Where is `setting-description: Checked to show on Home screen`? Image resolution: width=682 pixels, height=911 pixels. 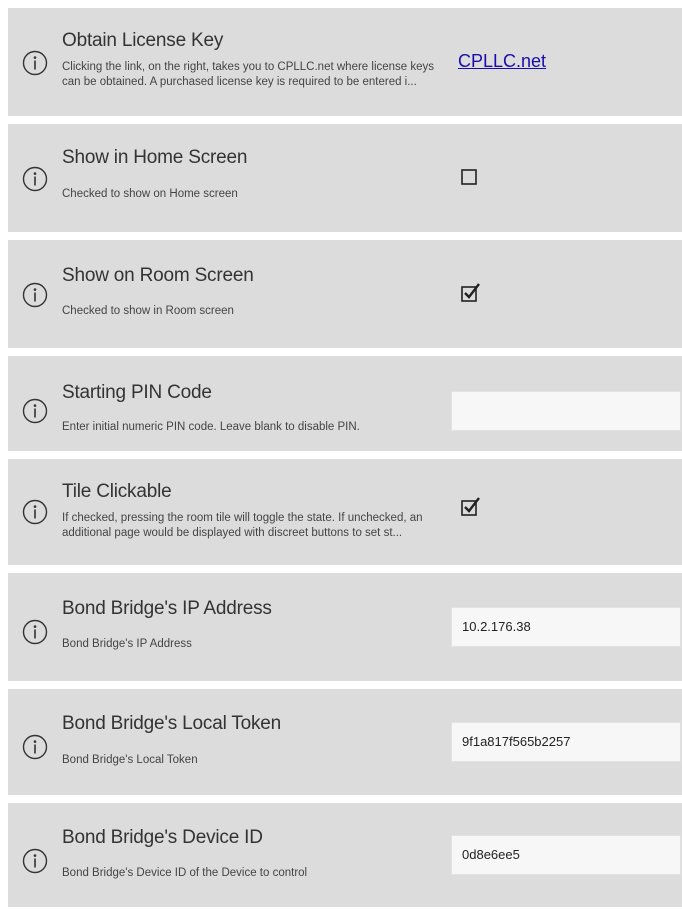 setting-description: Checked to show on Home screen is located at coordinates (150, 194).